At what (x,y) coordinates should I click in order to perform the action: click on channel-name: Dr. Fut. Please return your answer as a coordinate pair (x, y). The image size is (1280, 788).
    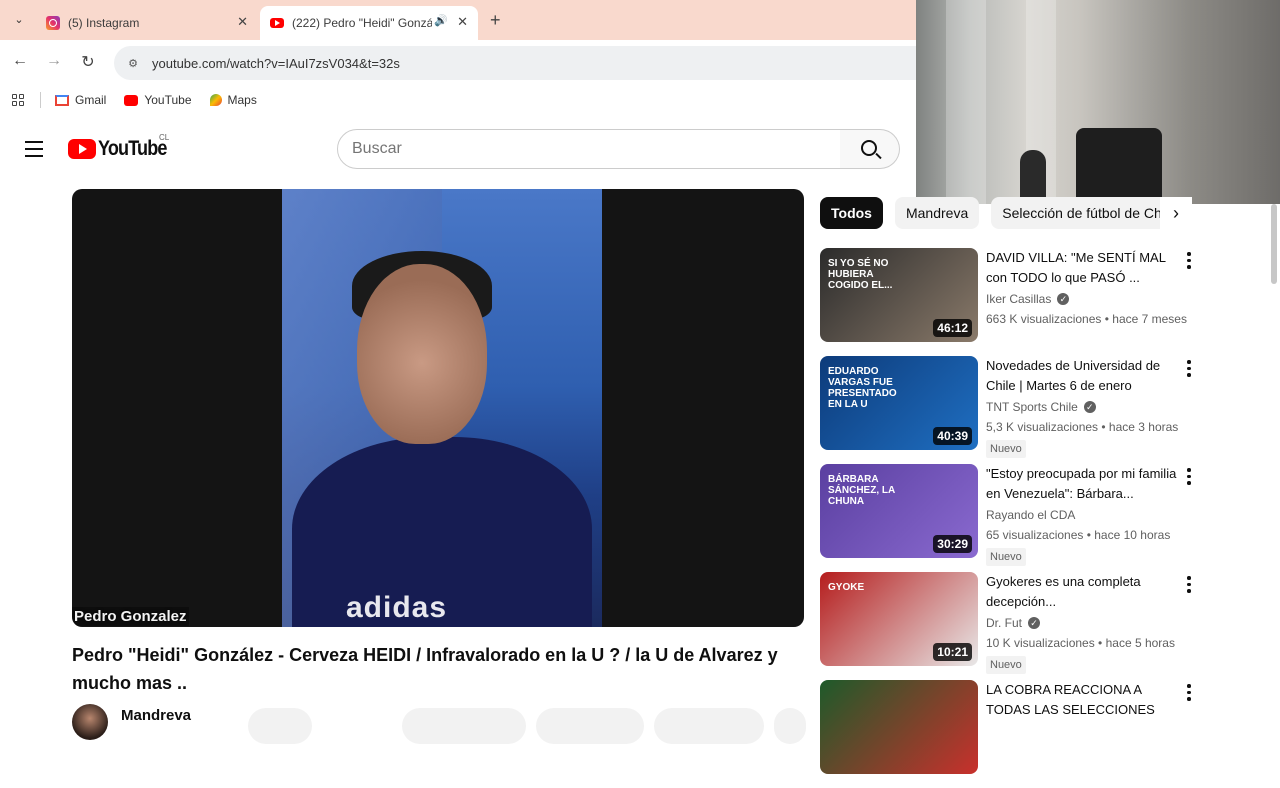
    Looking at the image, I should click on (1004, 623).